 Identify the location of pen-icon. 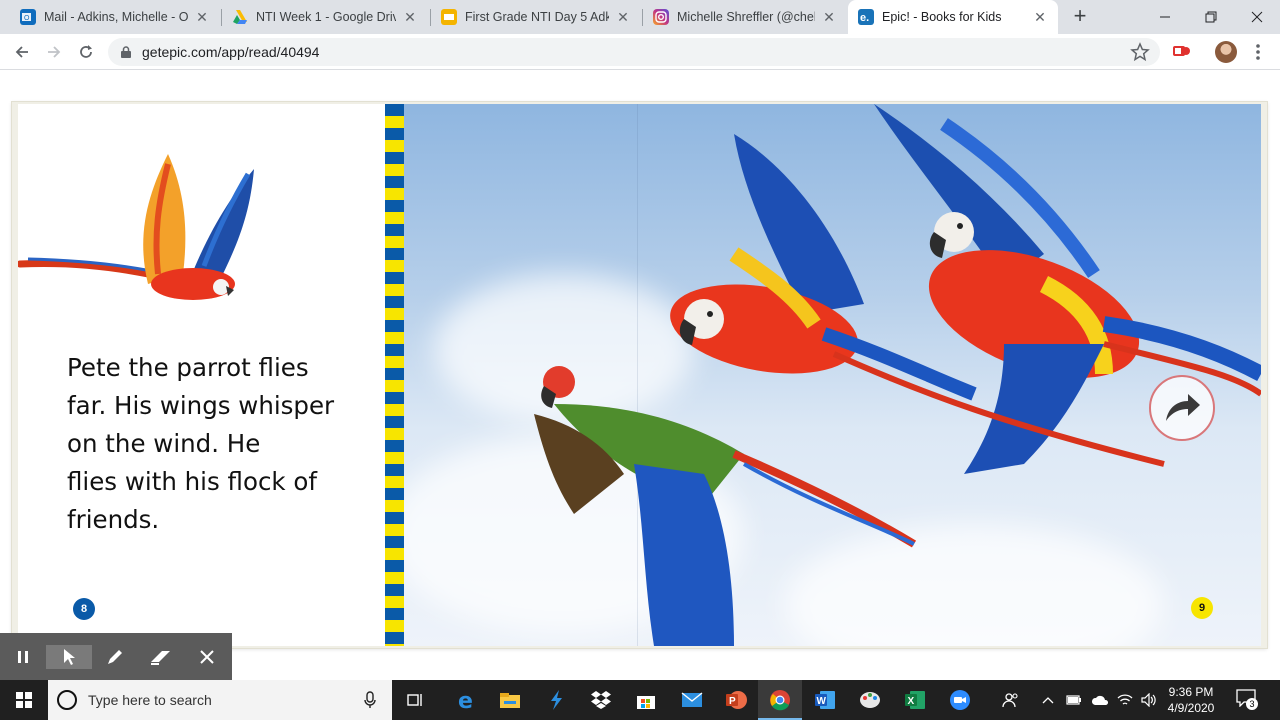
(115, 656).